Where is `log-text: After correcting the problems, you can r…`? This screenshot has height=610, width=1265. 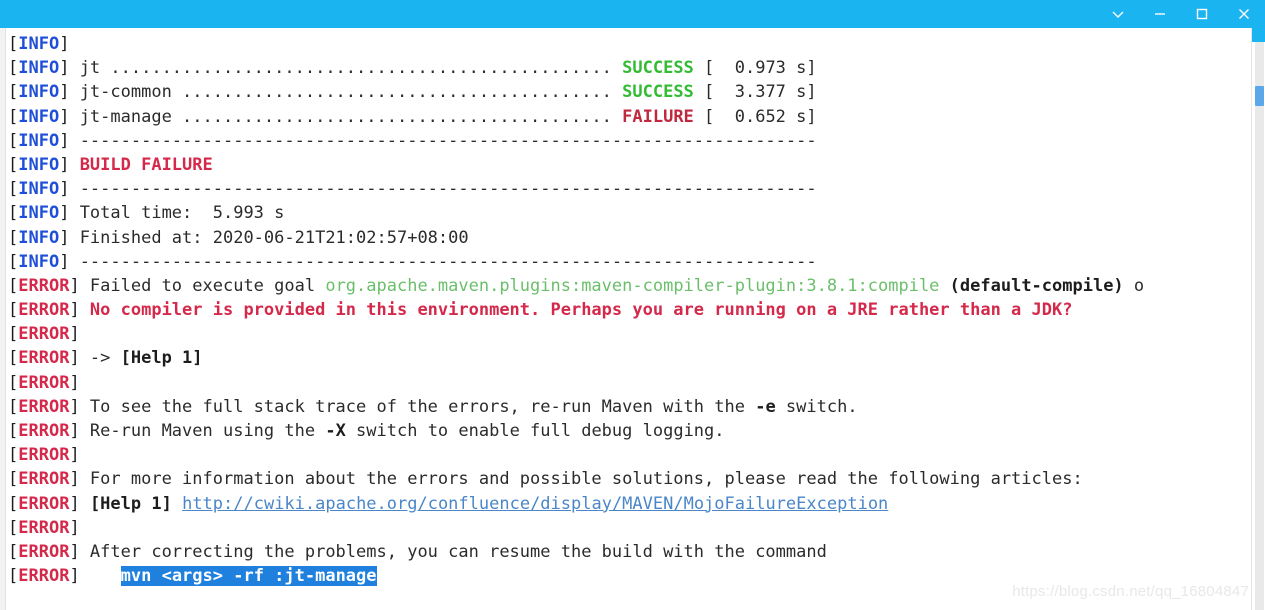 log-text: After correcting the problems, you can r… is located at coordinates (453, 551).